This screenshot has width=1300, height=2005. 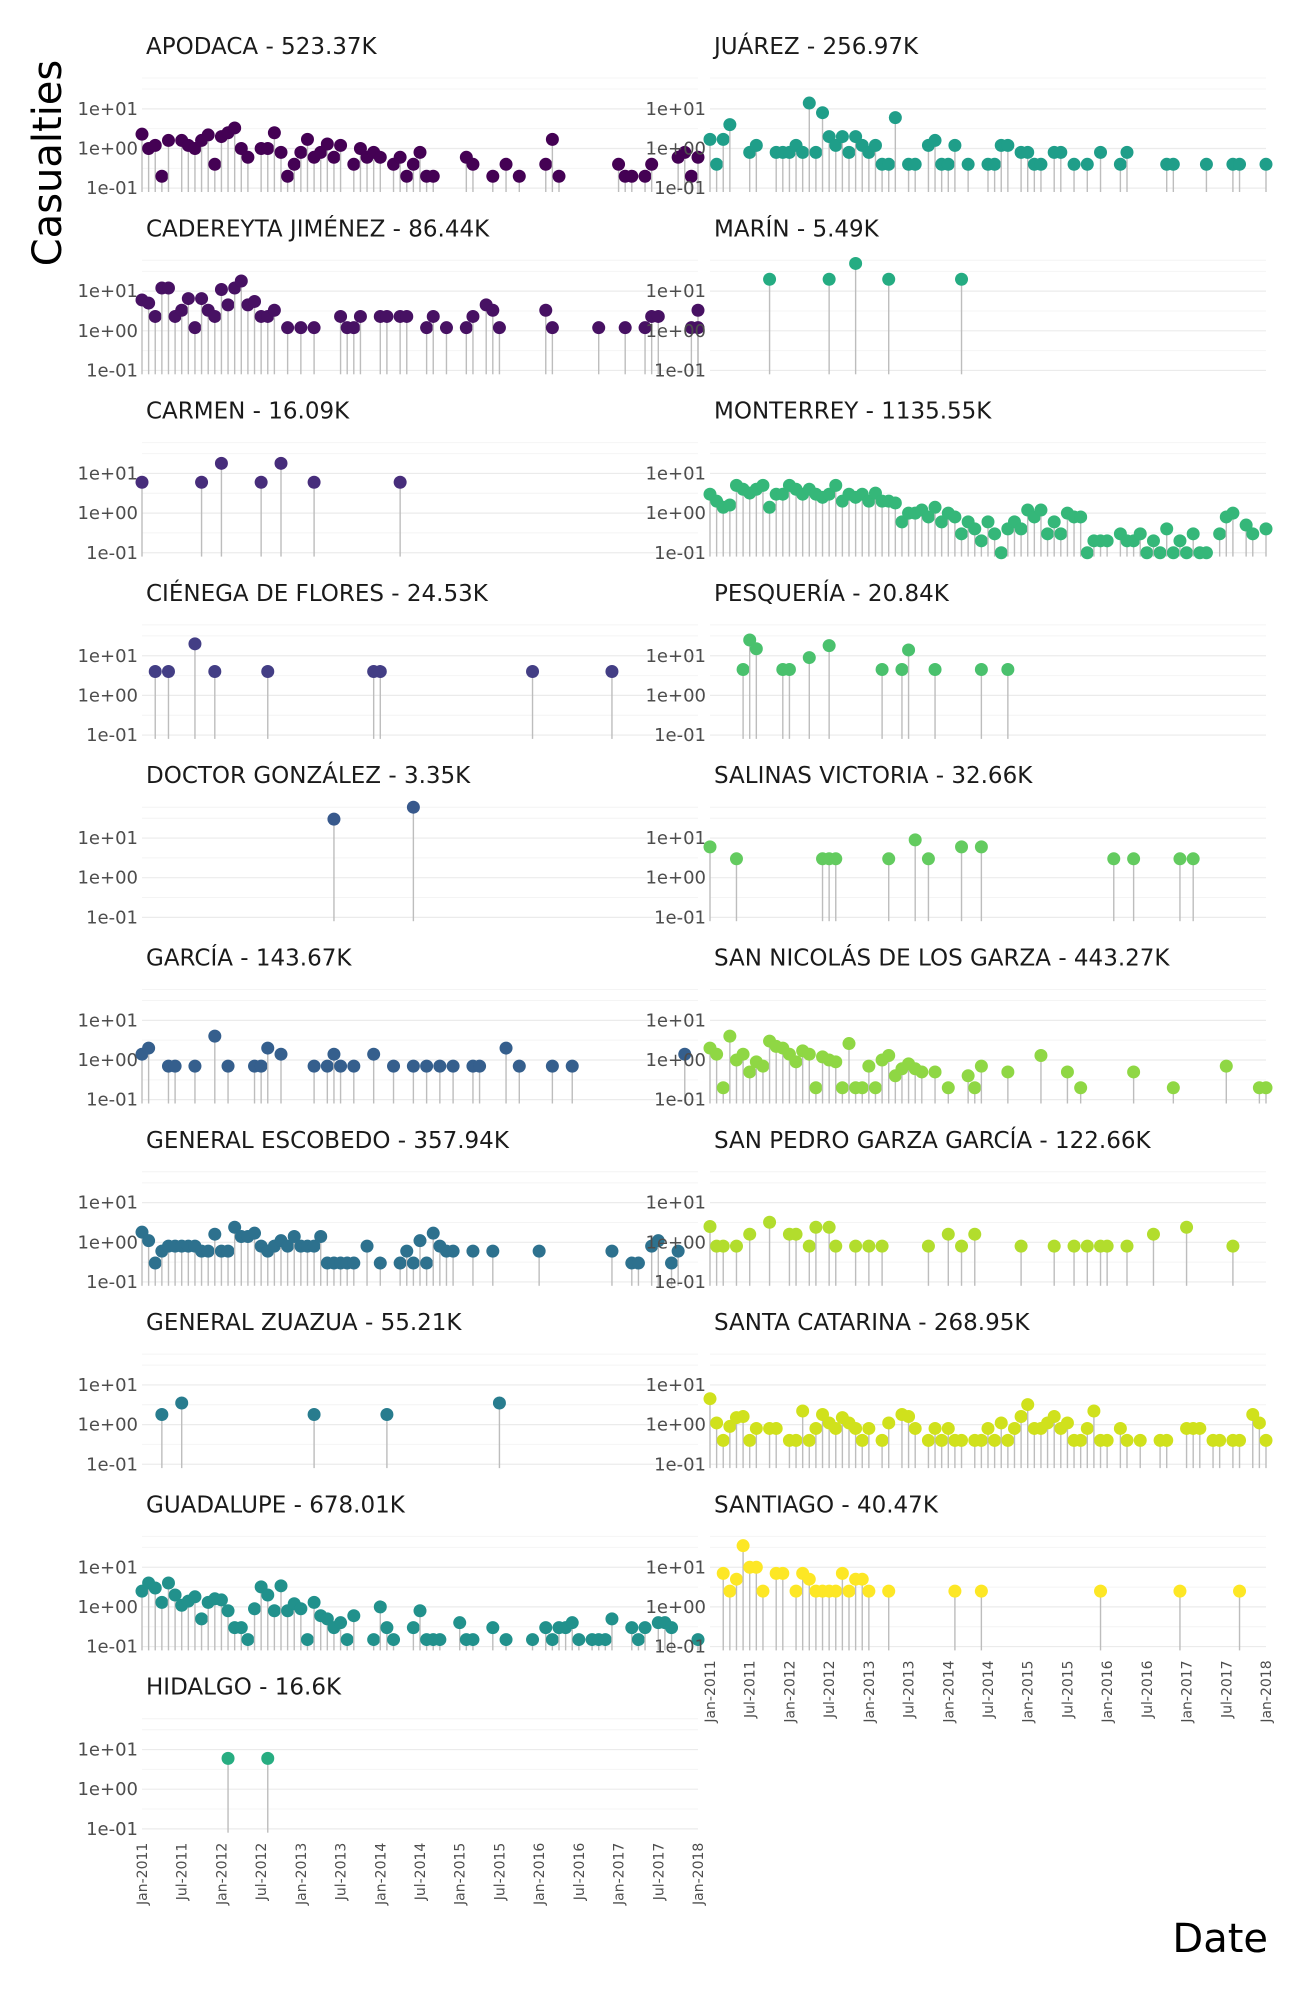 I want to click on panel-title: DOCTOR GONZÁLEZ - 3.35K, so click(x=308, y=775).